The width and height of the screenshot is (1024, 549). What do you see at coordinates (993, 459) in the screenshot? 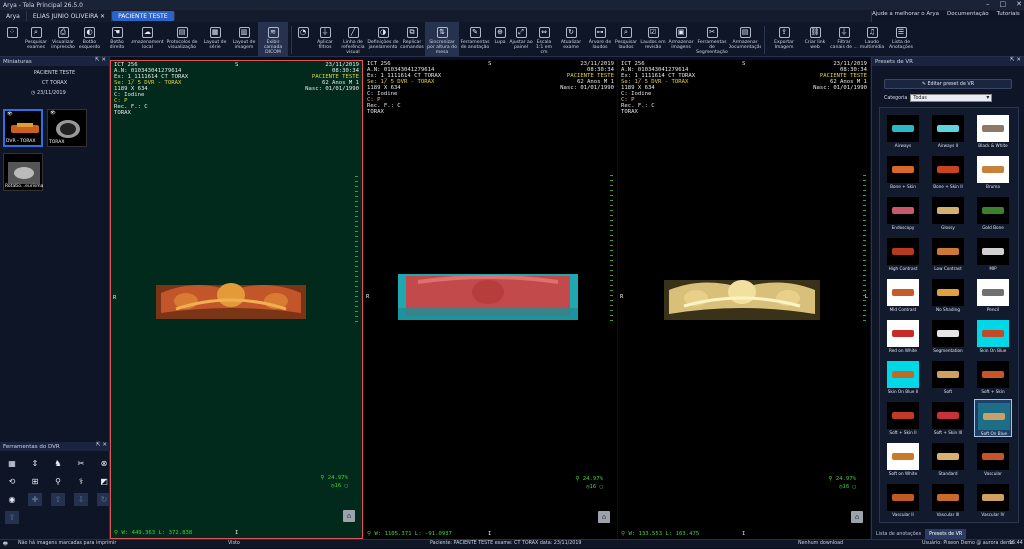
I see `vr-preset-item: Vascular` at bounding box center [993, 459].